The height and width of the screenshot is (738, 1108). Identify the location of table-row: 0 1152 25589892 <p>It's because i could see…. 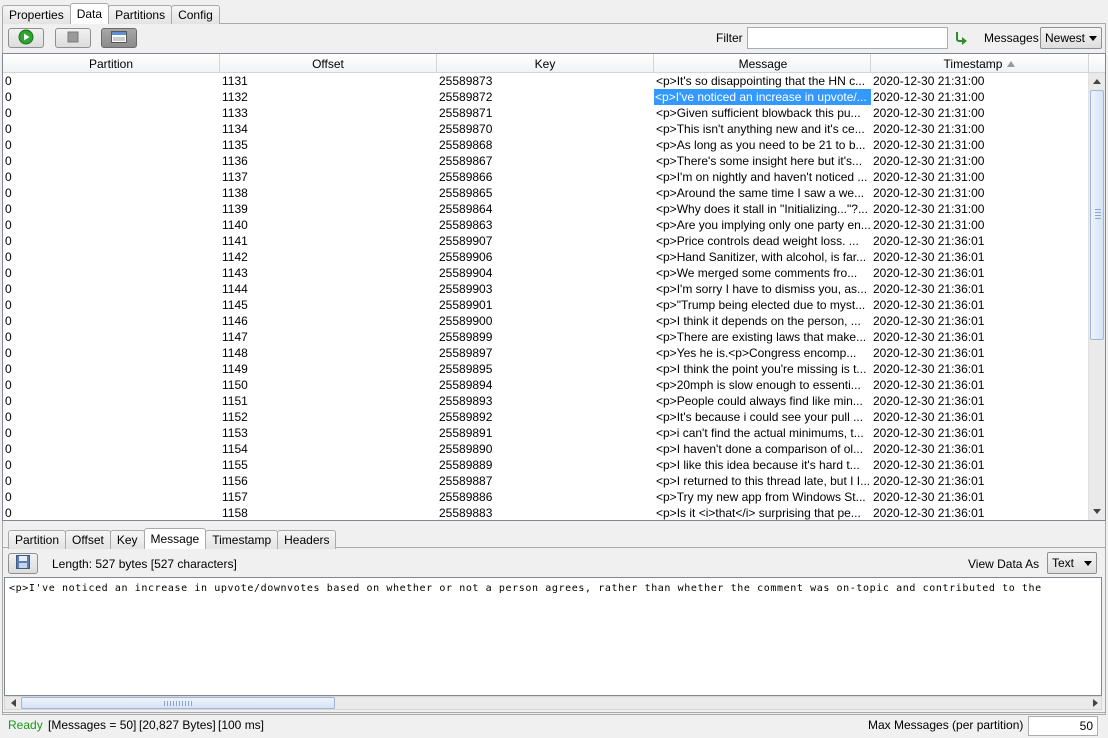
(546, 417).